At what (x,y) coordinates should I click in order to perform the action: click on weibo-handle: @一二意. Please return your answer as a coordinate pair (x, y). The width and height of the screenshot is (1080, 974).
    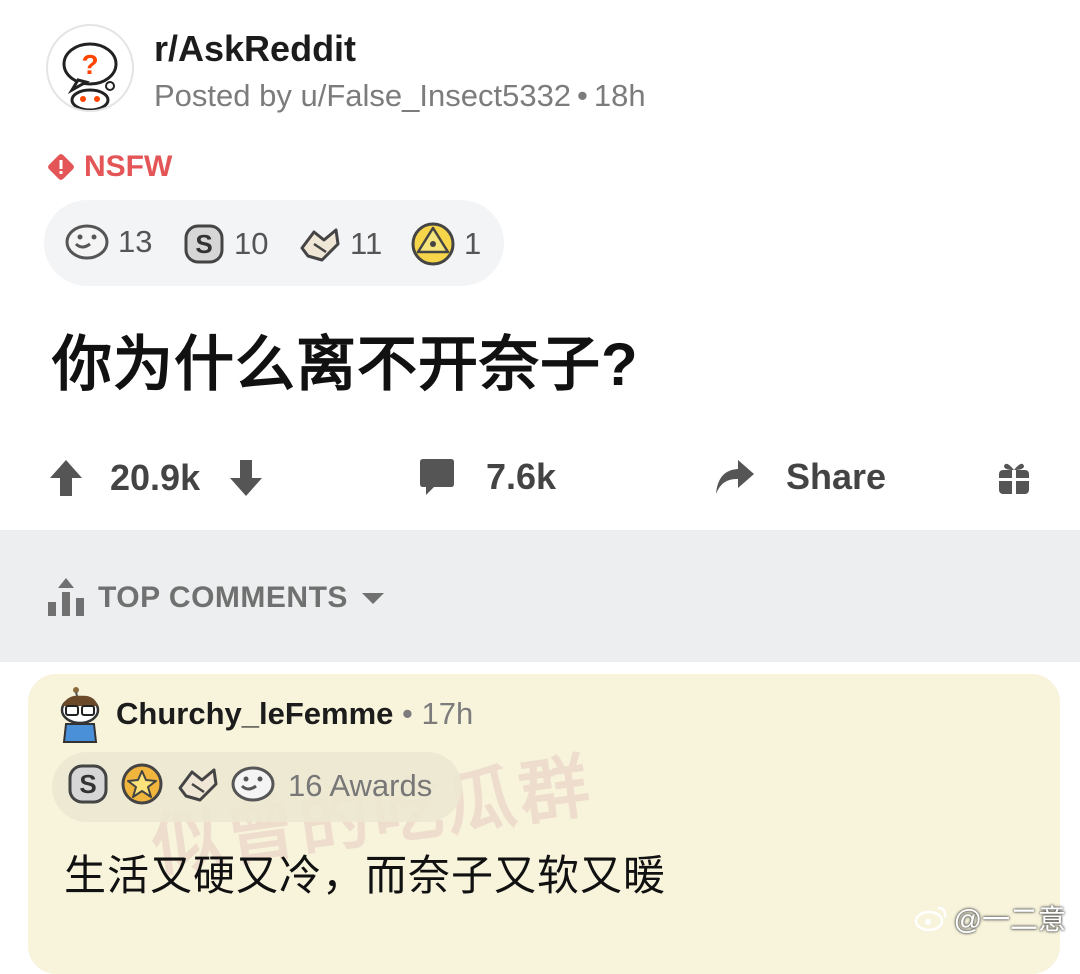
    Looking at the image, I should click on (1009, 919).